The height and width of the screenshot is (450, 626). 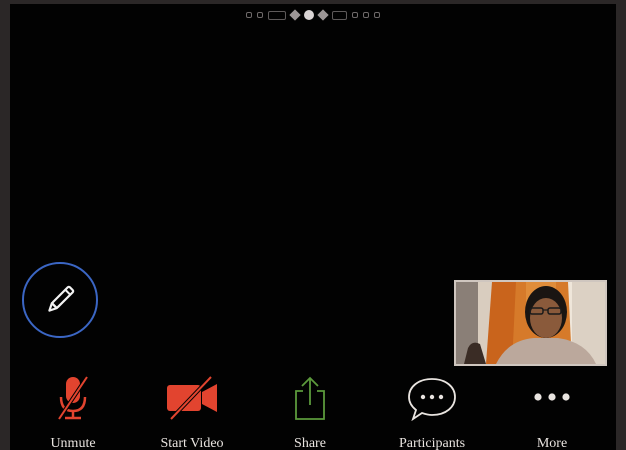 I want to click on more-button: More, so click(x=552, y=412).